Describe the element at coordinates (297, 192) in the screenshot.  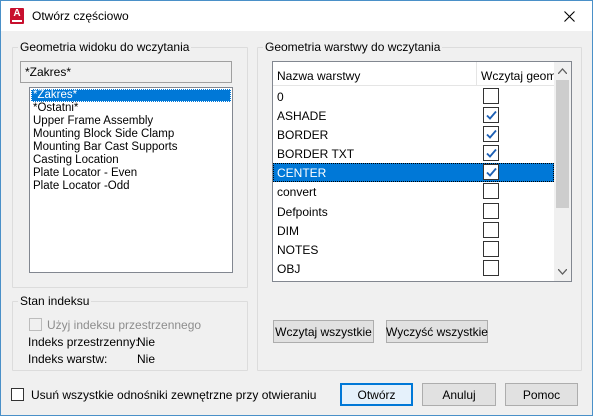
I see `layer-name: convert` at that location.